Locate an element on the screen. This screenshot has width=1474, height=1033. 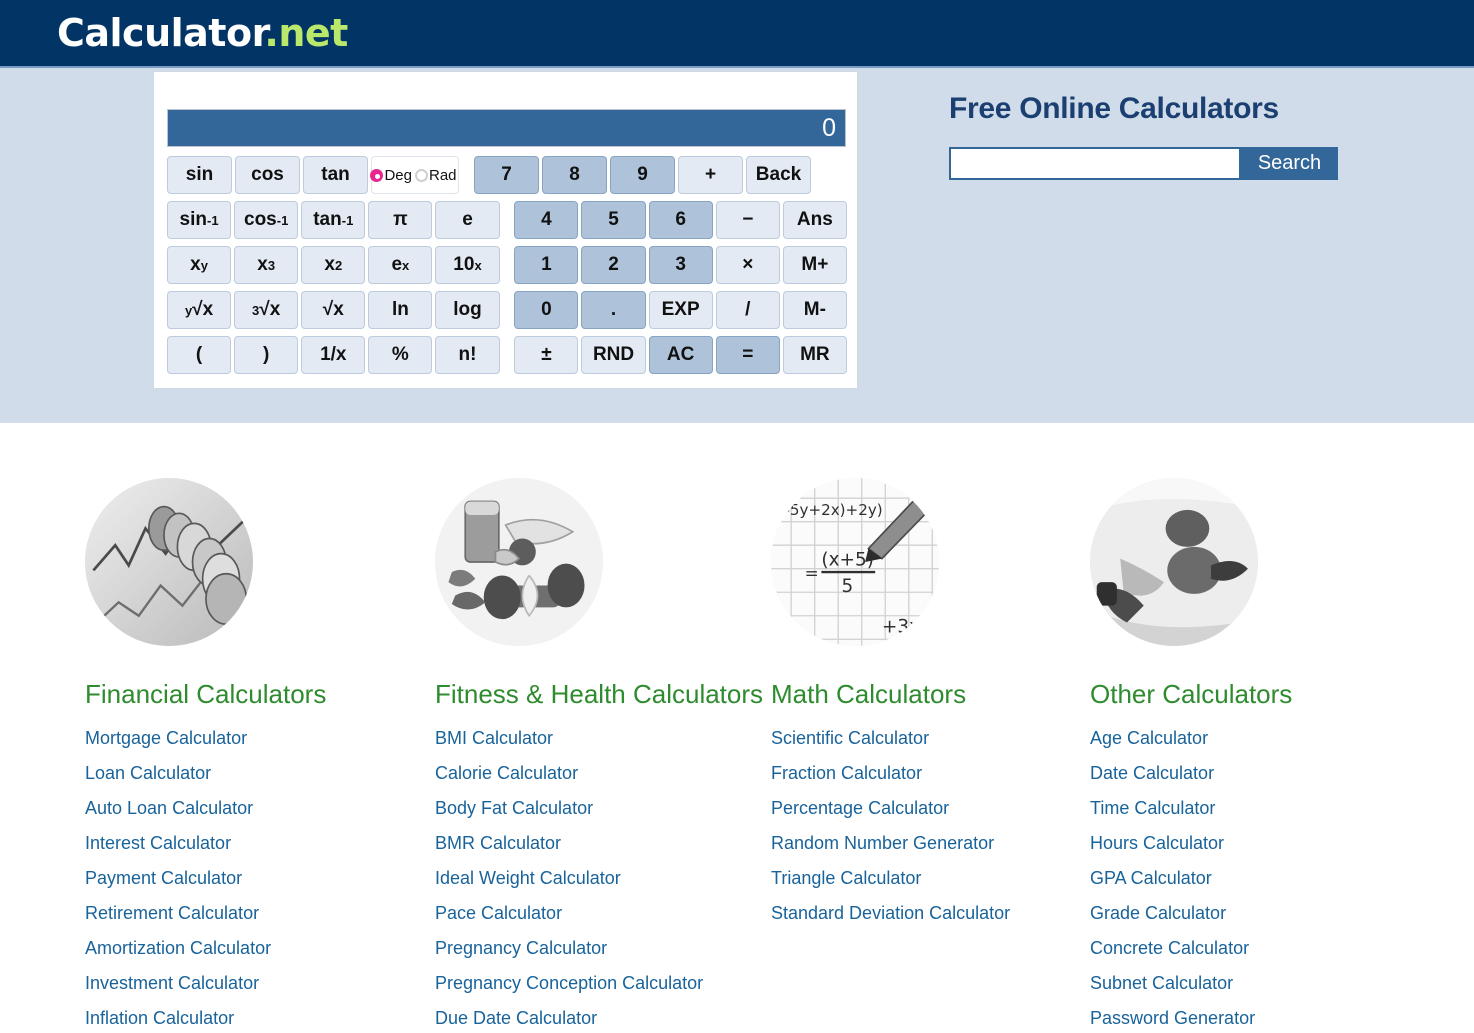
calculator-link: Hours Calculator is located at coordinates (1249, 843).